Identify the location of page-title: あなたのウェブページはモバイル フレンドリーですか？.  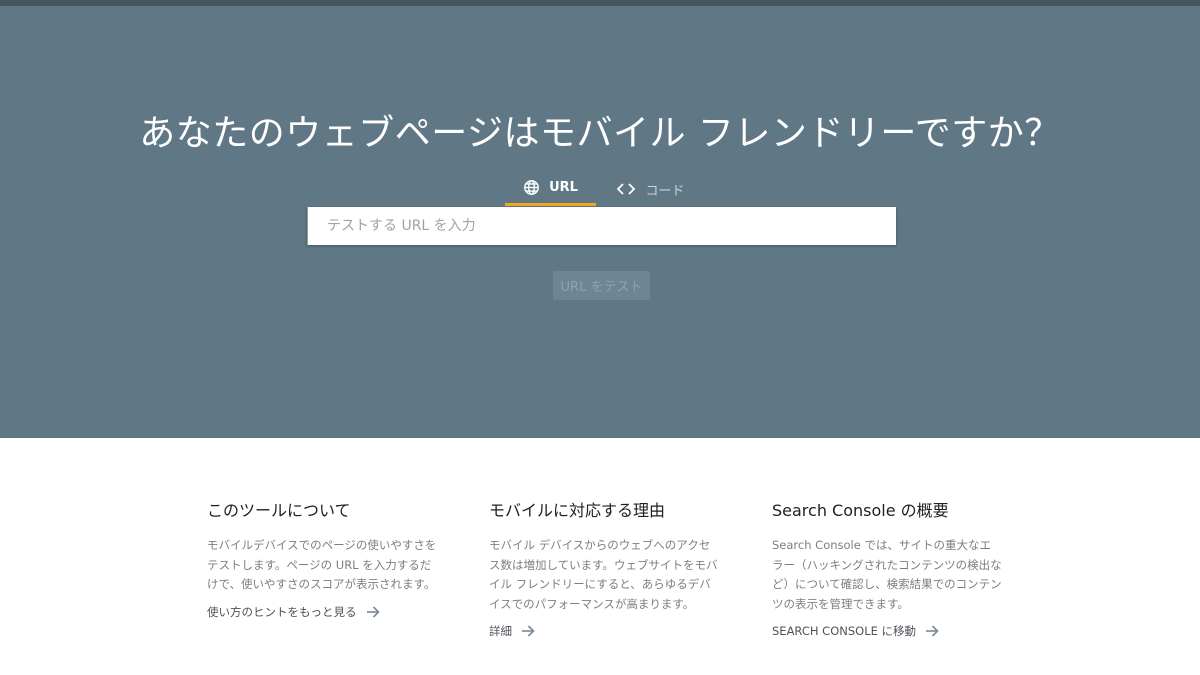
(600, 133).